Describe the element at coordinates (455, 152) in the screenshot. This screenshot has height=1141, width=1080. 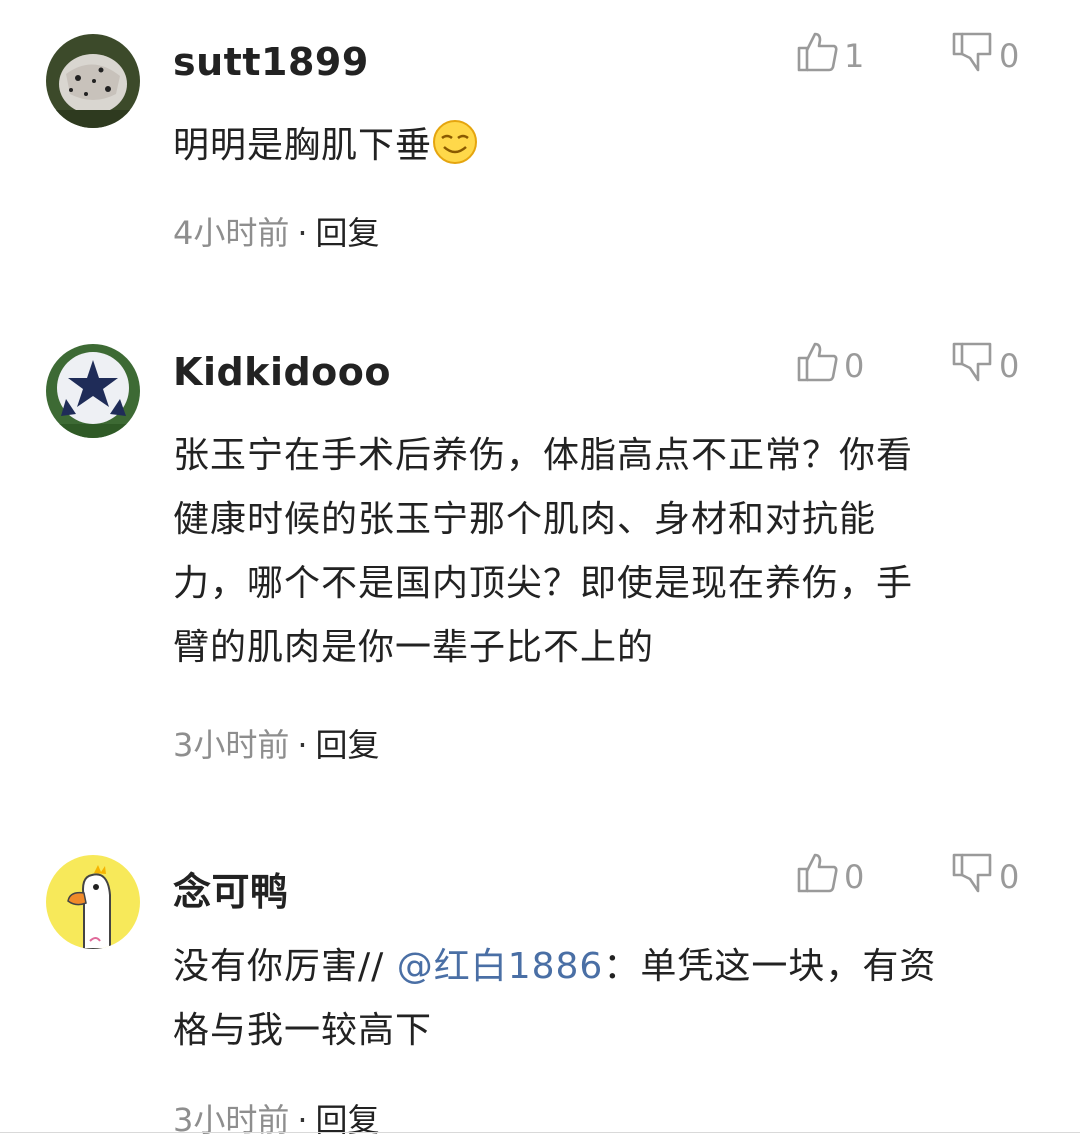
I see `smirk-face-emoji` at that location.